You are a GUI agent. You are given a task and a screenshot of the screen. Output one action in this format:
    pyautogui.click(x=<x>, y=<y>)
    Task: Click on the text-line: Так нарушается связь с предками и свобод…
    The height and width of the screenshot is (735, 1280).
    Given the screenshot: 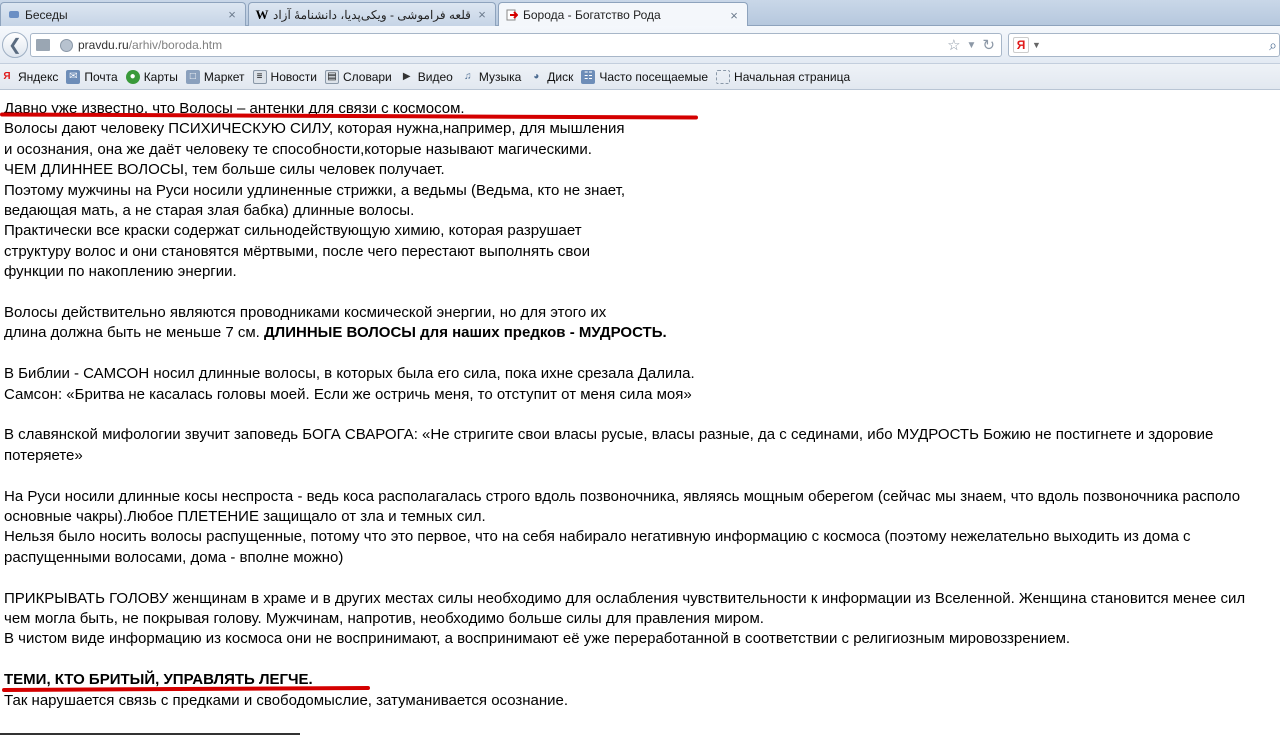 What is the action you would take?
    pyautogui.click(x=286, y=700)
    